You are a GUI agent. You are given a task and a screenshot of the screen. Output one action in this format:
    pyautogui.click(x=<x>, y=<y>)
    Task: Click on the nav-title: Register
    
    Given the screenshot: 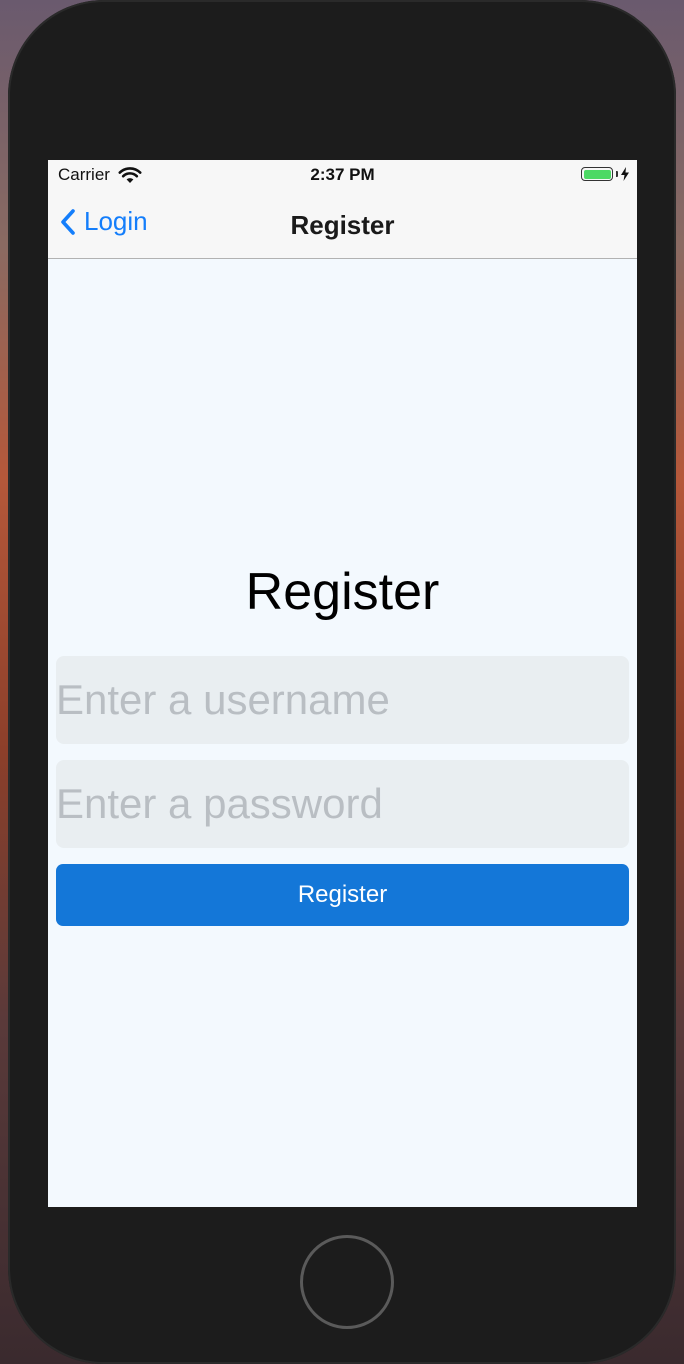 What is the action you would take?
    pyautogui.click(x=342, y=225)
    